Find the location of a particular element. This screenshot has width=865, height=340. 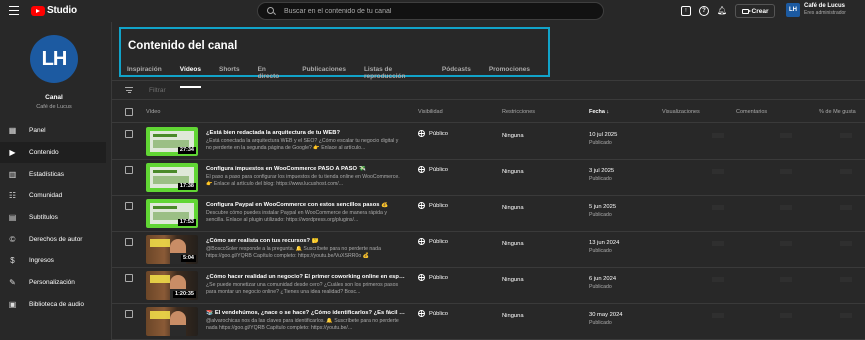

search-input is located at coordinates (434, 11).